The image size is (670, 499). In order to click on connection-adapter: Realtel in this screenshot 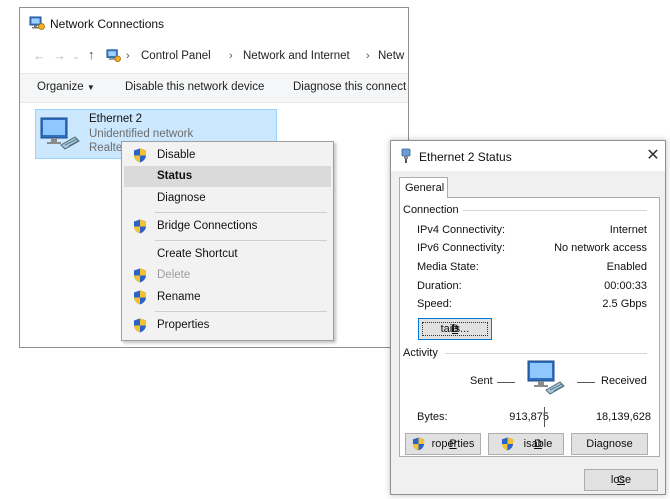, I will do `click(107, 148)`.